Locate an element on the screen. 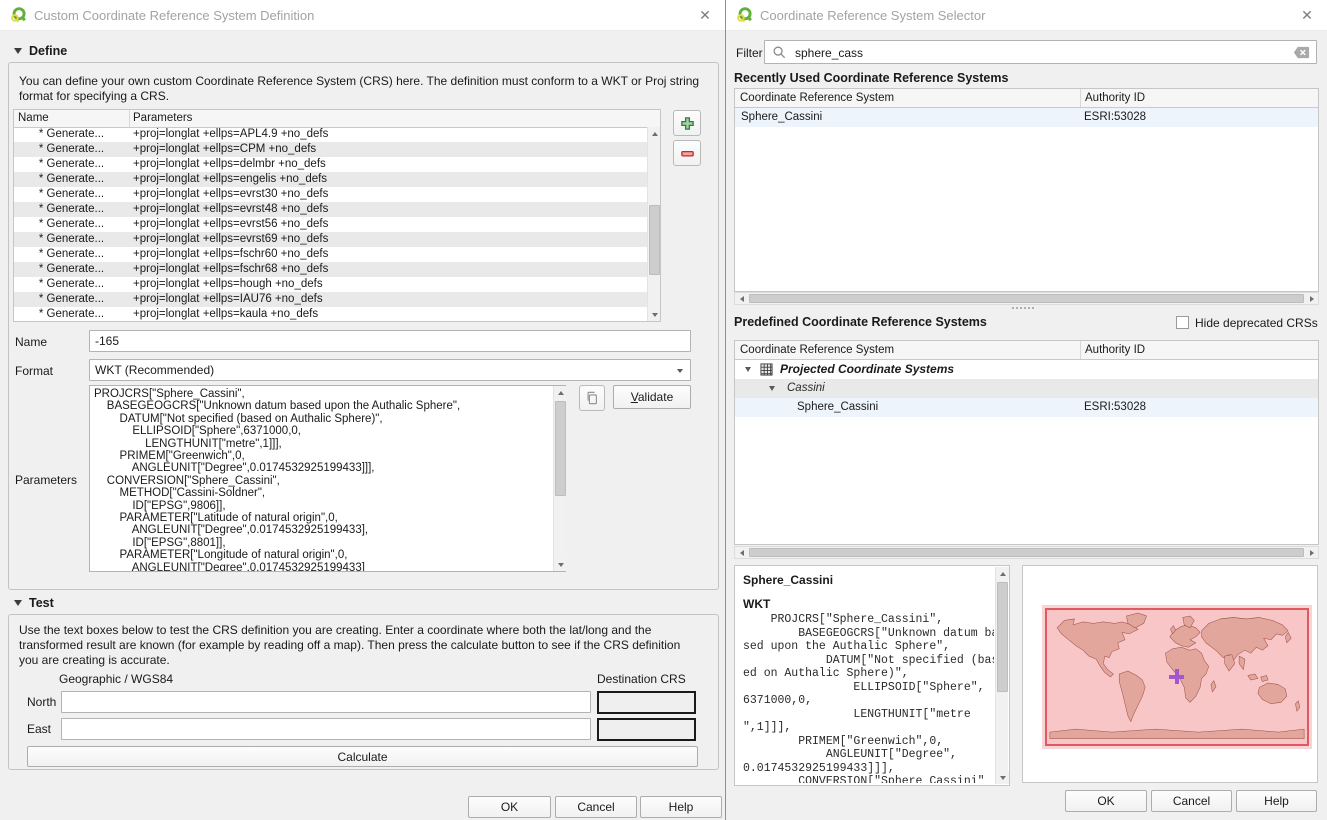  clear-filter-icon is located at coordinates (1301, 52).